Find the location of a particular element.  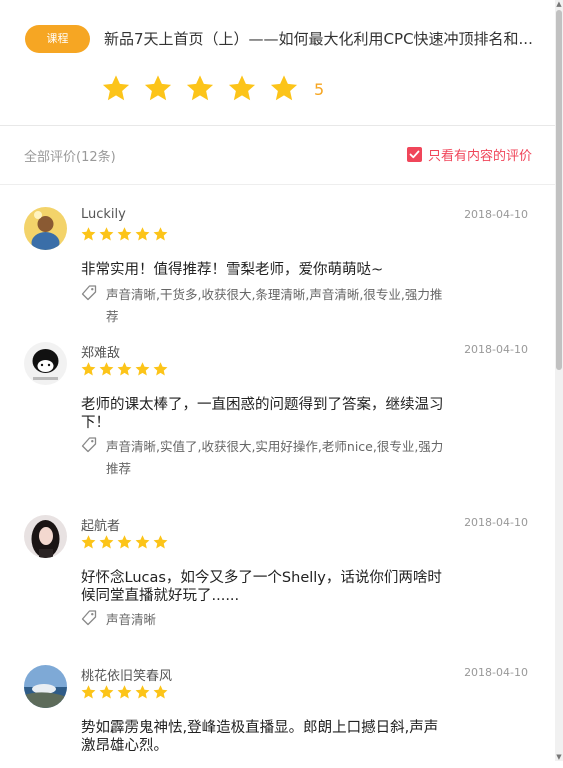

scrollbar: ▲ ▼ is located at coordinates (559, 380).